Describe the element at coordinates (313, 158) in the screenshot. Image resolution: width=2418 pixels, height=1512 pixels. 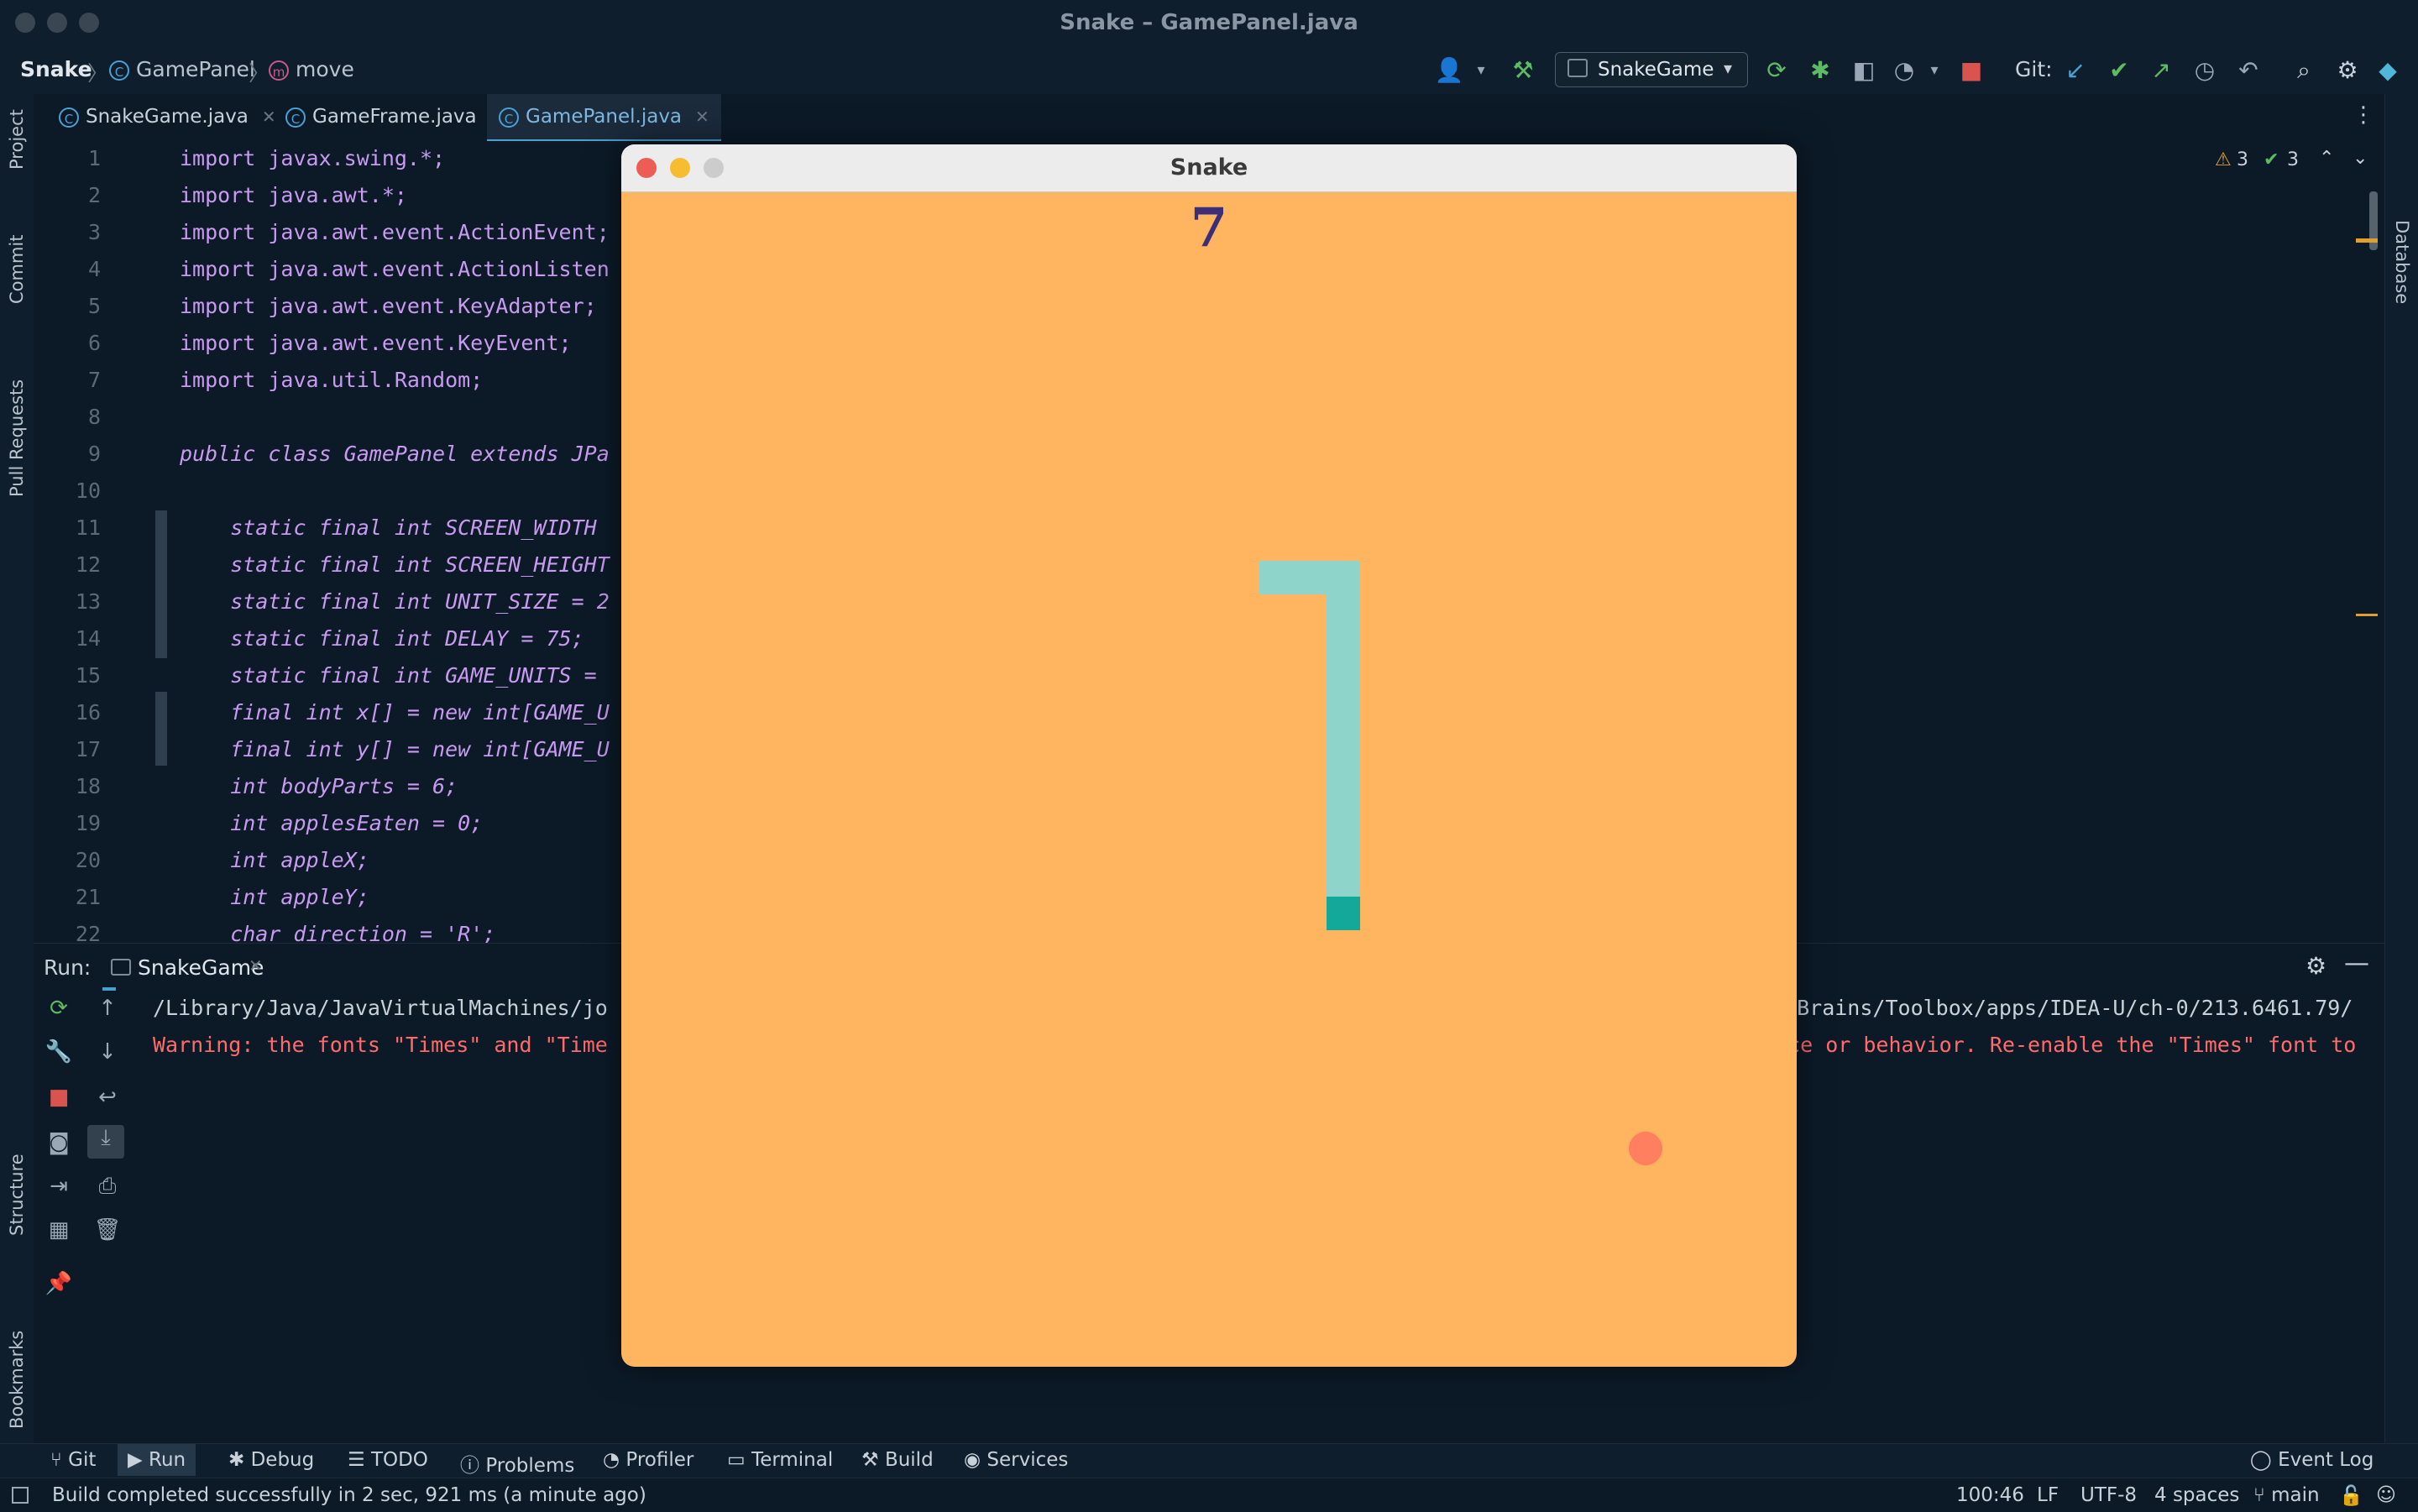
I see `code-line: import javax.swing.*;` at that location.